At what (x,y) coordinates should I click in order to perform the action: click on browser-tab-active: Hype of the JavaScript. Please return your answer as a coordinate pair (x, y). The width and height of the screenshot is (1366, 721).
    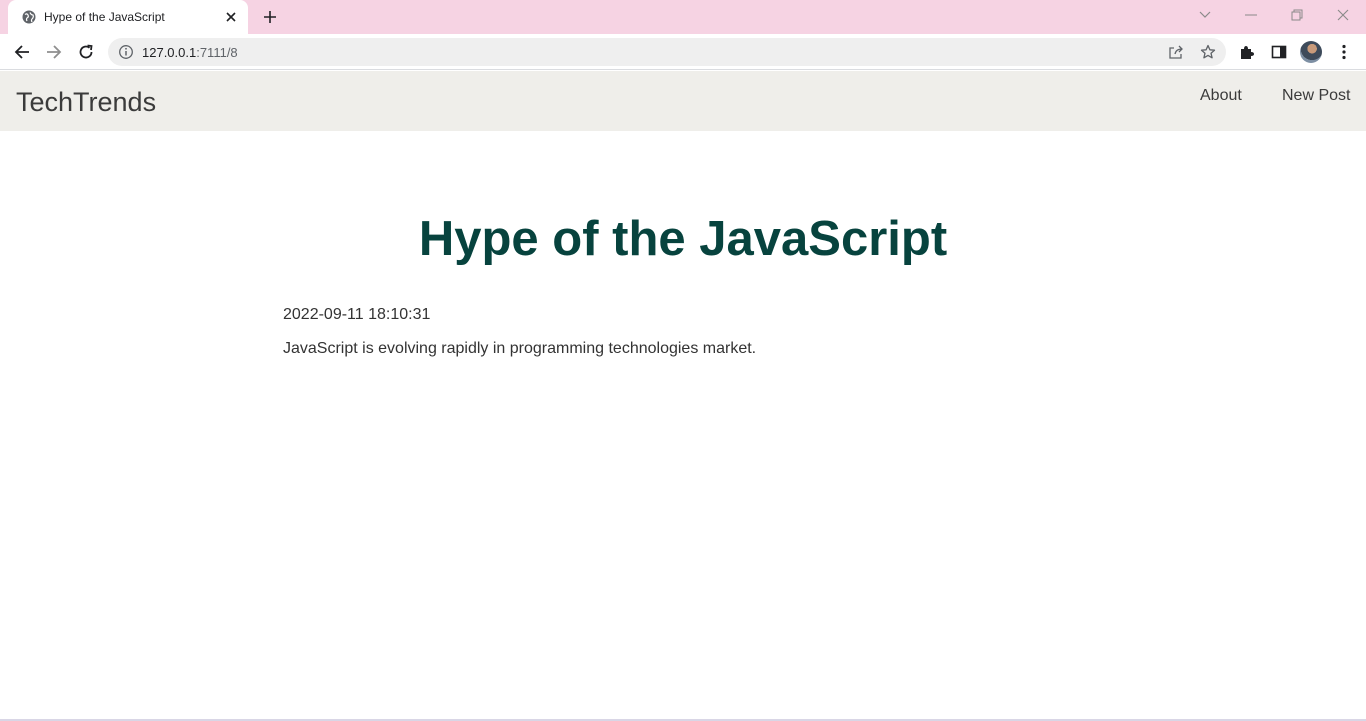
    Looking at the image, I should click on (128, 17).